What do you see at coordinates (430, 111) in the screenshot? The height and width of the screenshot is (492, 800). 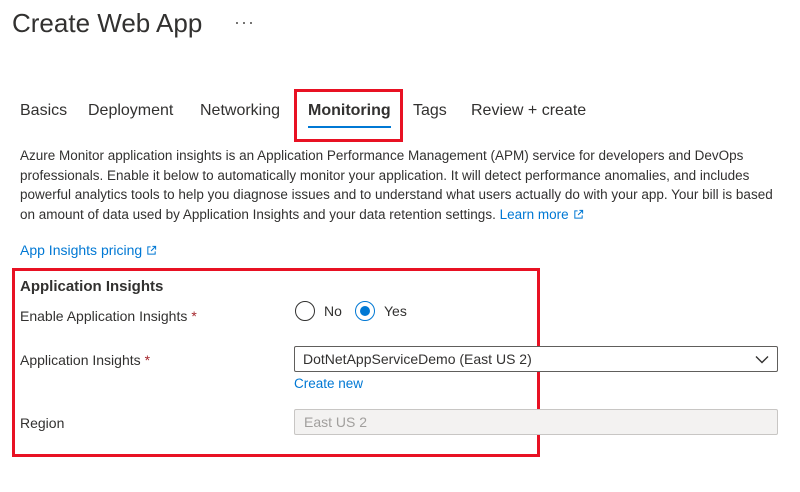 I see `tab-tags: Tags` at bounding box center [430, 111].